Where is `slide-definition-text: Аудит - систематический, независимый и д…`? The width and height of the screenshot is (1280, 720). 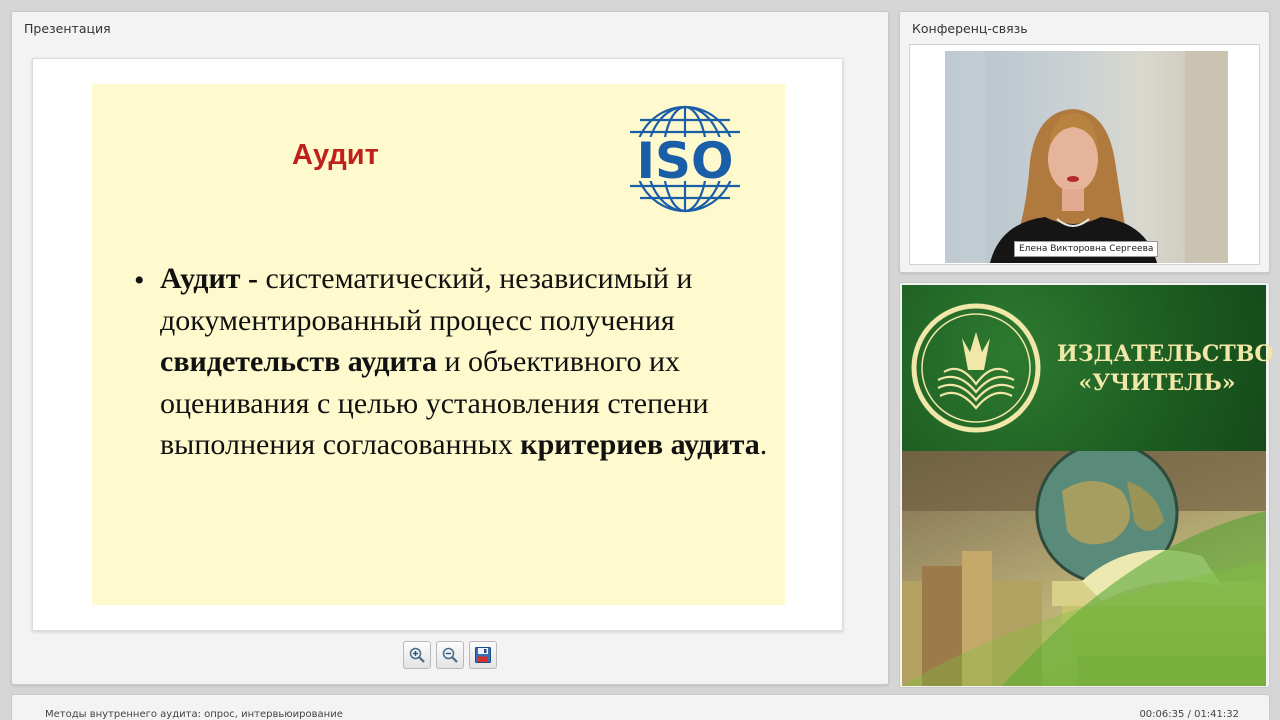 slide-definition-text: Аудит - систематический, независимый и д… is located at coordinates (465, 362).